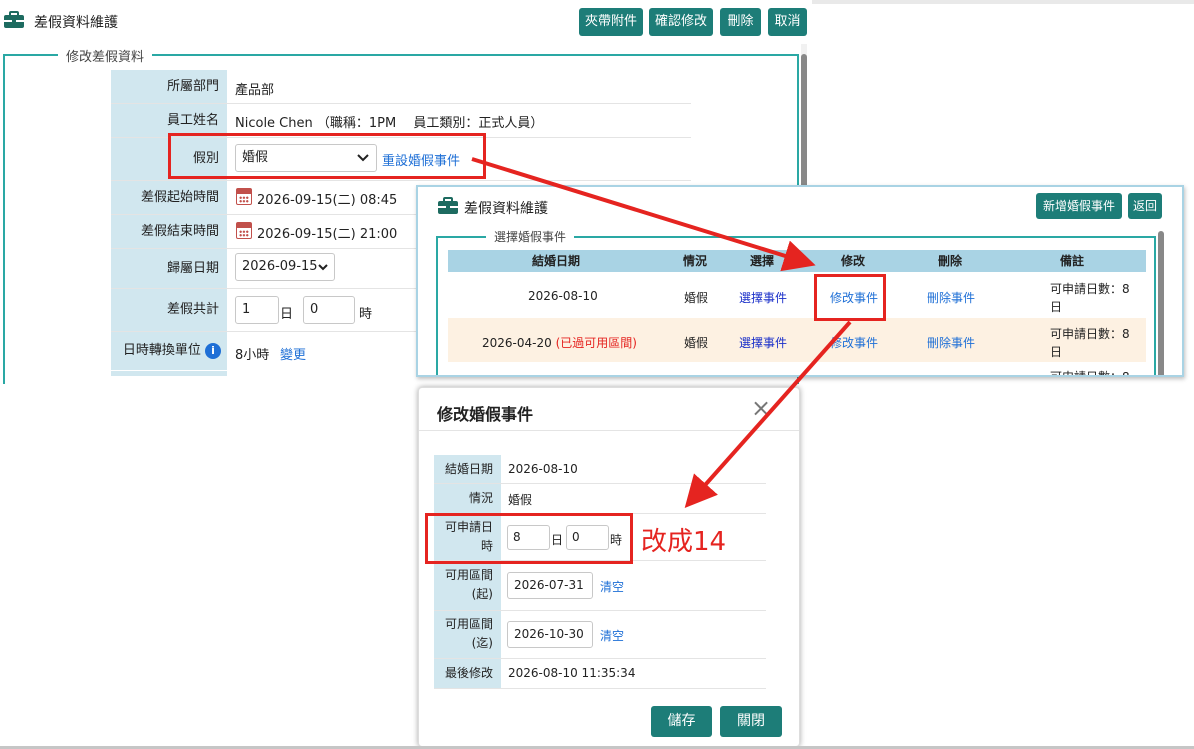 Image resolution: width=1194 pixels, height=749 pixels. Describe the element at coordinates (1003, 2) in the screenshot. I see `background-strip` at that location.